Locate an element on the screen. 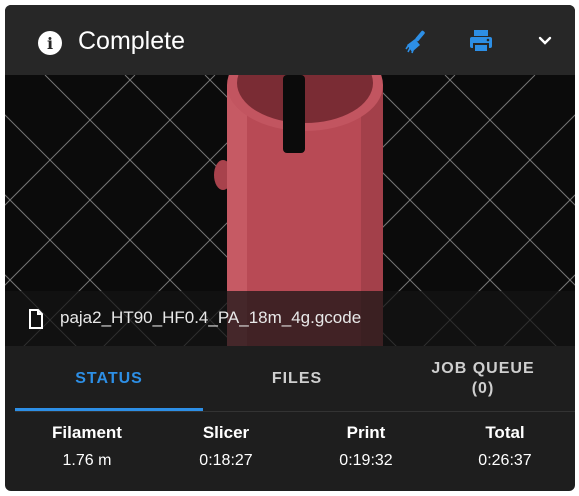 This screenshot has height=496, width=579. stat-label: Total is located at coordinates (505, 432).